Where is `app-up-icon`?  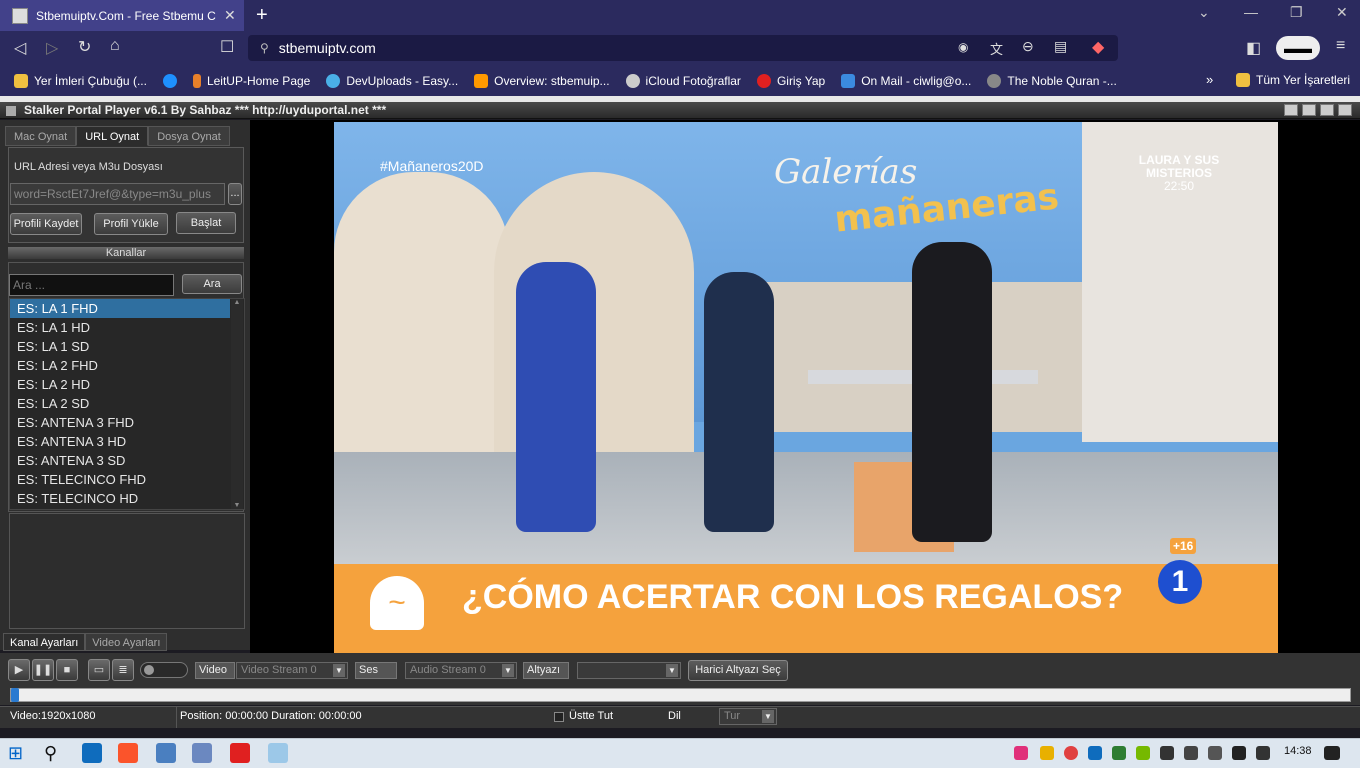
app-up-icon is located at coordinates (1291, 110).